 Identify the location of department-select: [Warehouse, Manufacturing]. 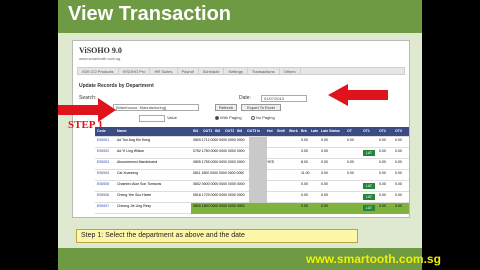
(156, 107).